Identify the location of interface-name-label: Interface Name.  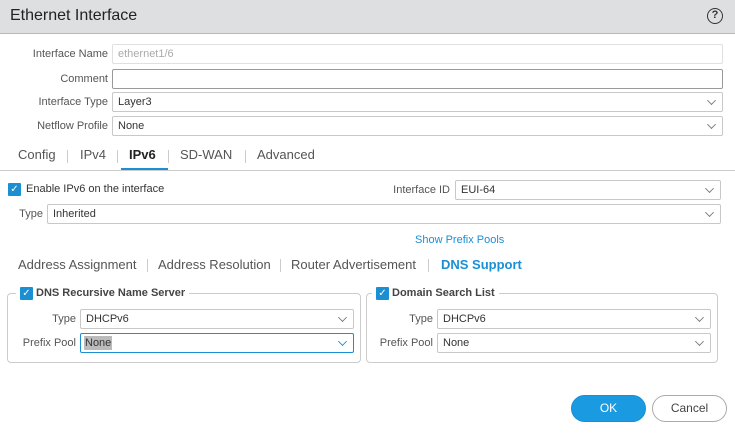
(70, 54).